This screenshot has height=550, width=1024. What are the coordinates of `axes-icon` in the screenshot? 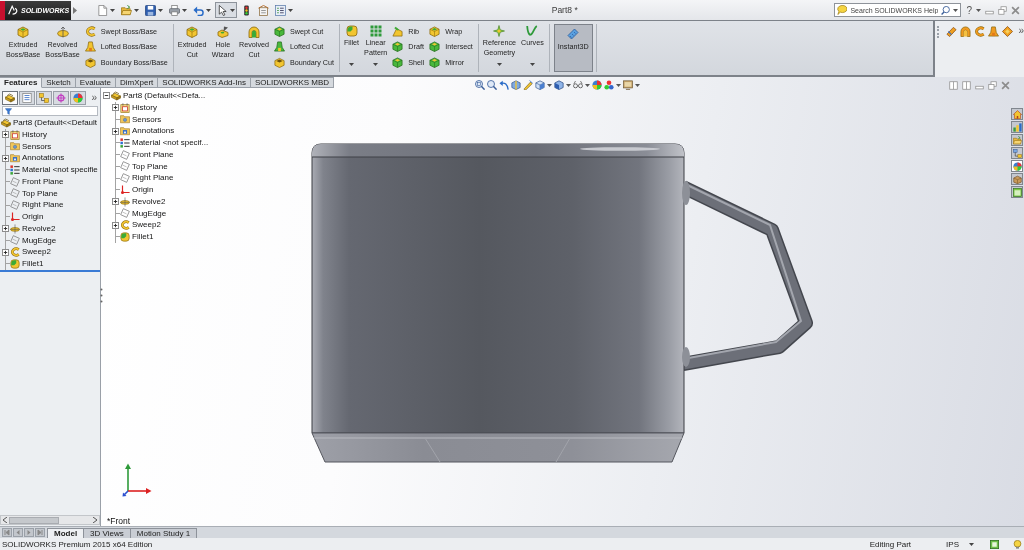 It's located at (125, 189).